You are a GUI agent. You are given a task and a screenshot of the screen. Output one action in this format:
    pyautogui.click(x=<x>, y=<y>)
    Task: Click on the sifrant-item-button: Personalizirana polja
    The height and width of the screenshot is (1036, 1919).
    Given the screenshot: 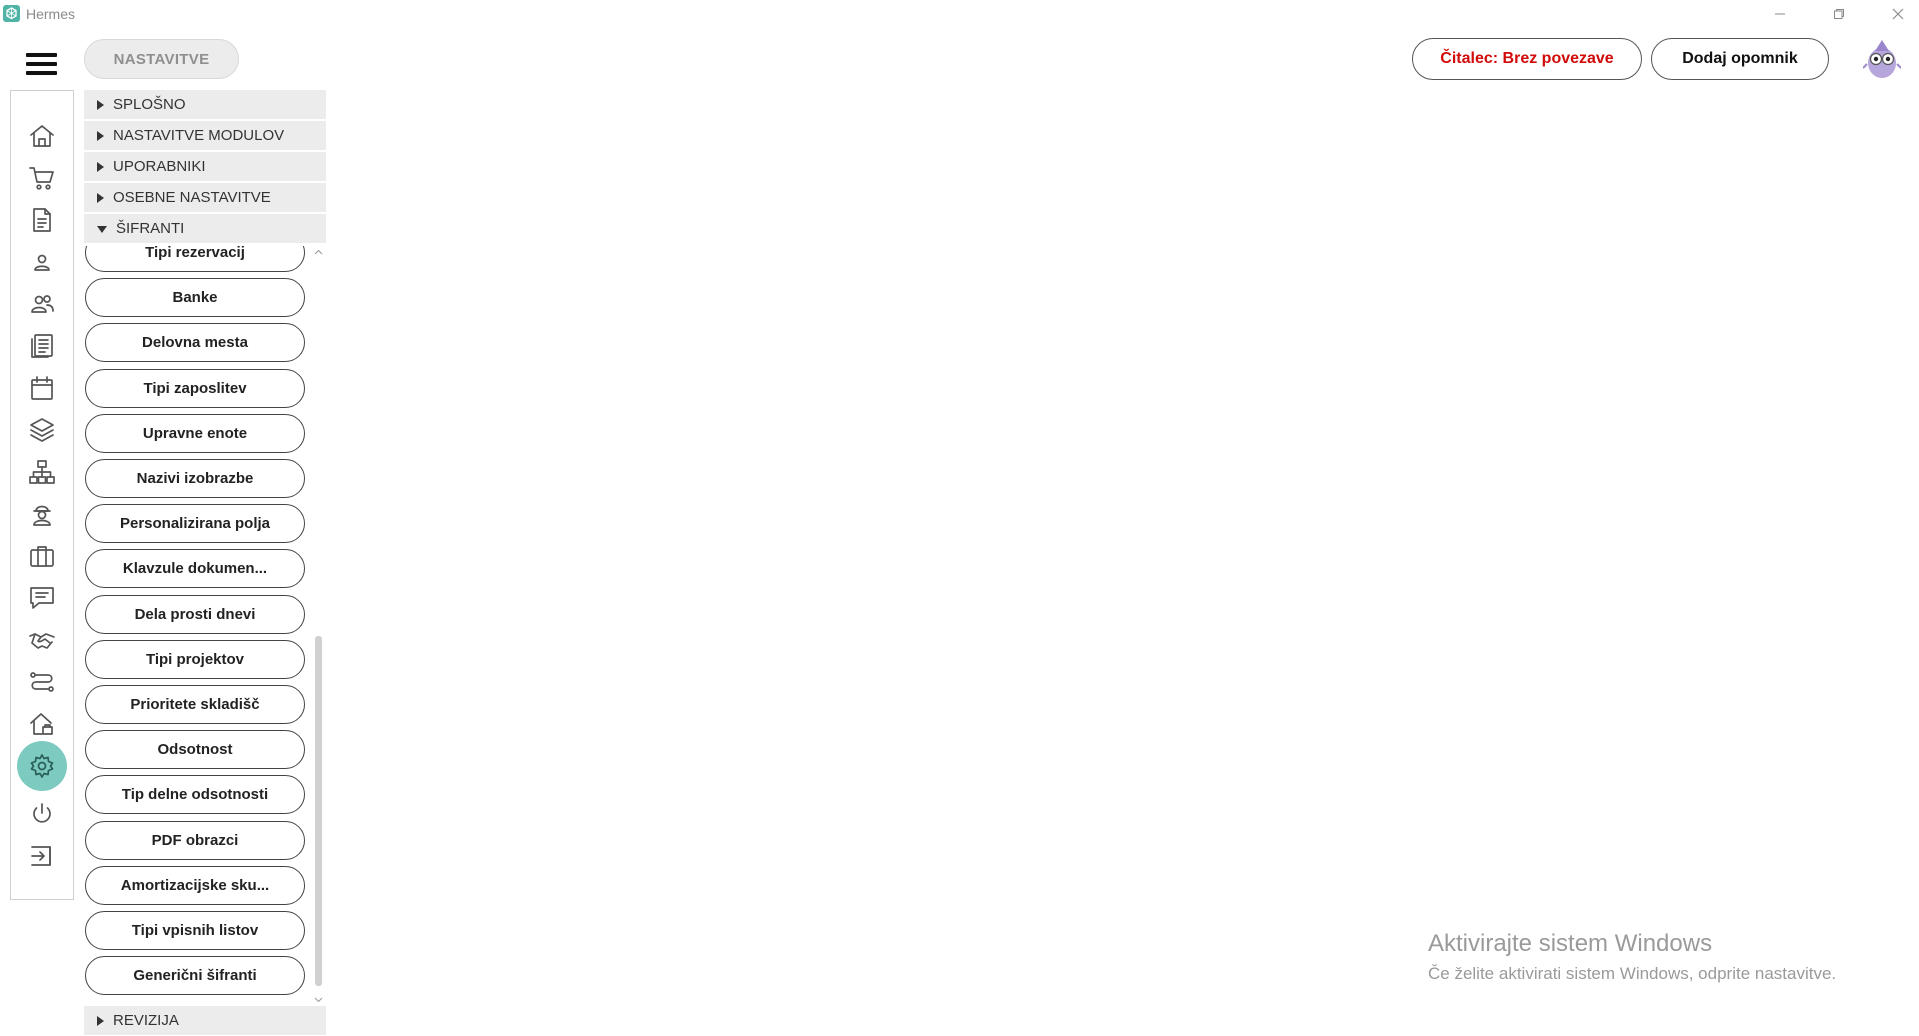 What is the action you would take?
    pyautogui.click(x=195, y=524)
    